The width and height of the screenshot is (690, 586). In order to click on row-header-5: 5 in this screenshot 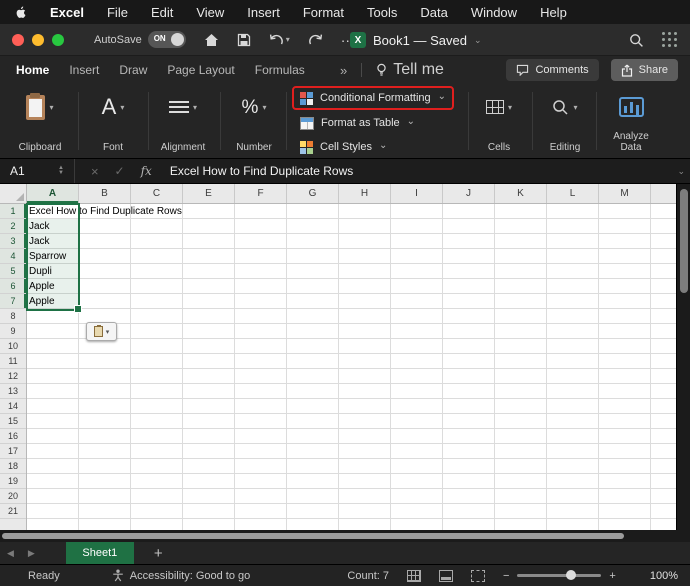, I will do `click(13, 271)`.